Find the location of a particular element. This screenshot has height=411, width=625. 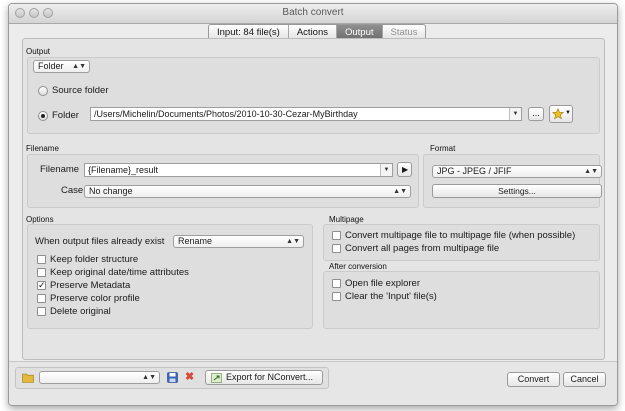

filename-group-label: Filename is located at coordinates (42, 148).